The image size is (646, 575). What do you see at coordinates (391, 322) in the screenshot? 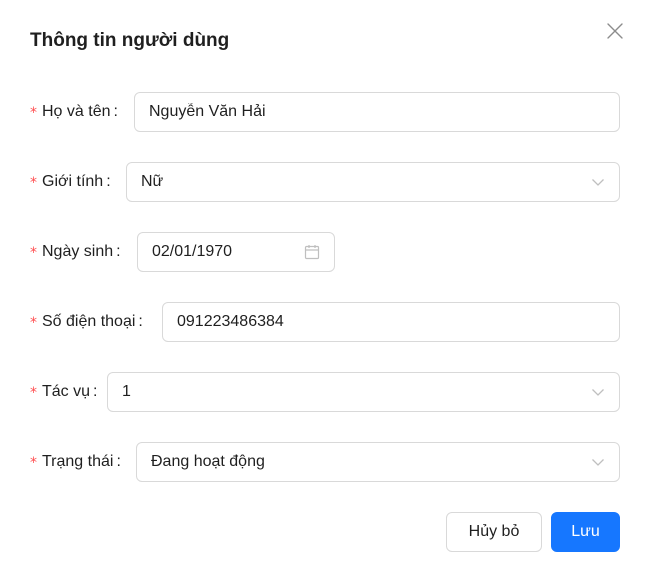
I see `phone-input: 091223486384` at bounding box center [391, 322].